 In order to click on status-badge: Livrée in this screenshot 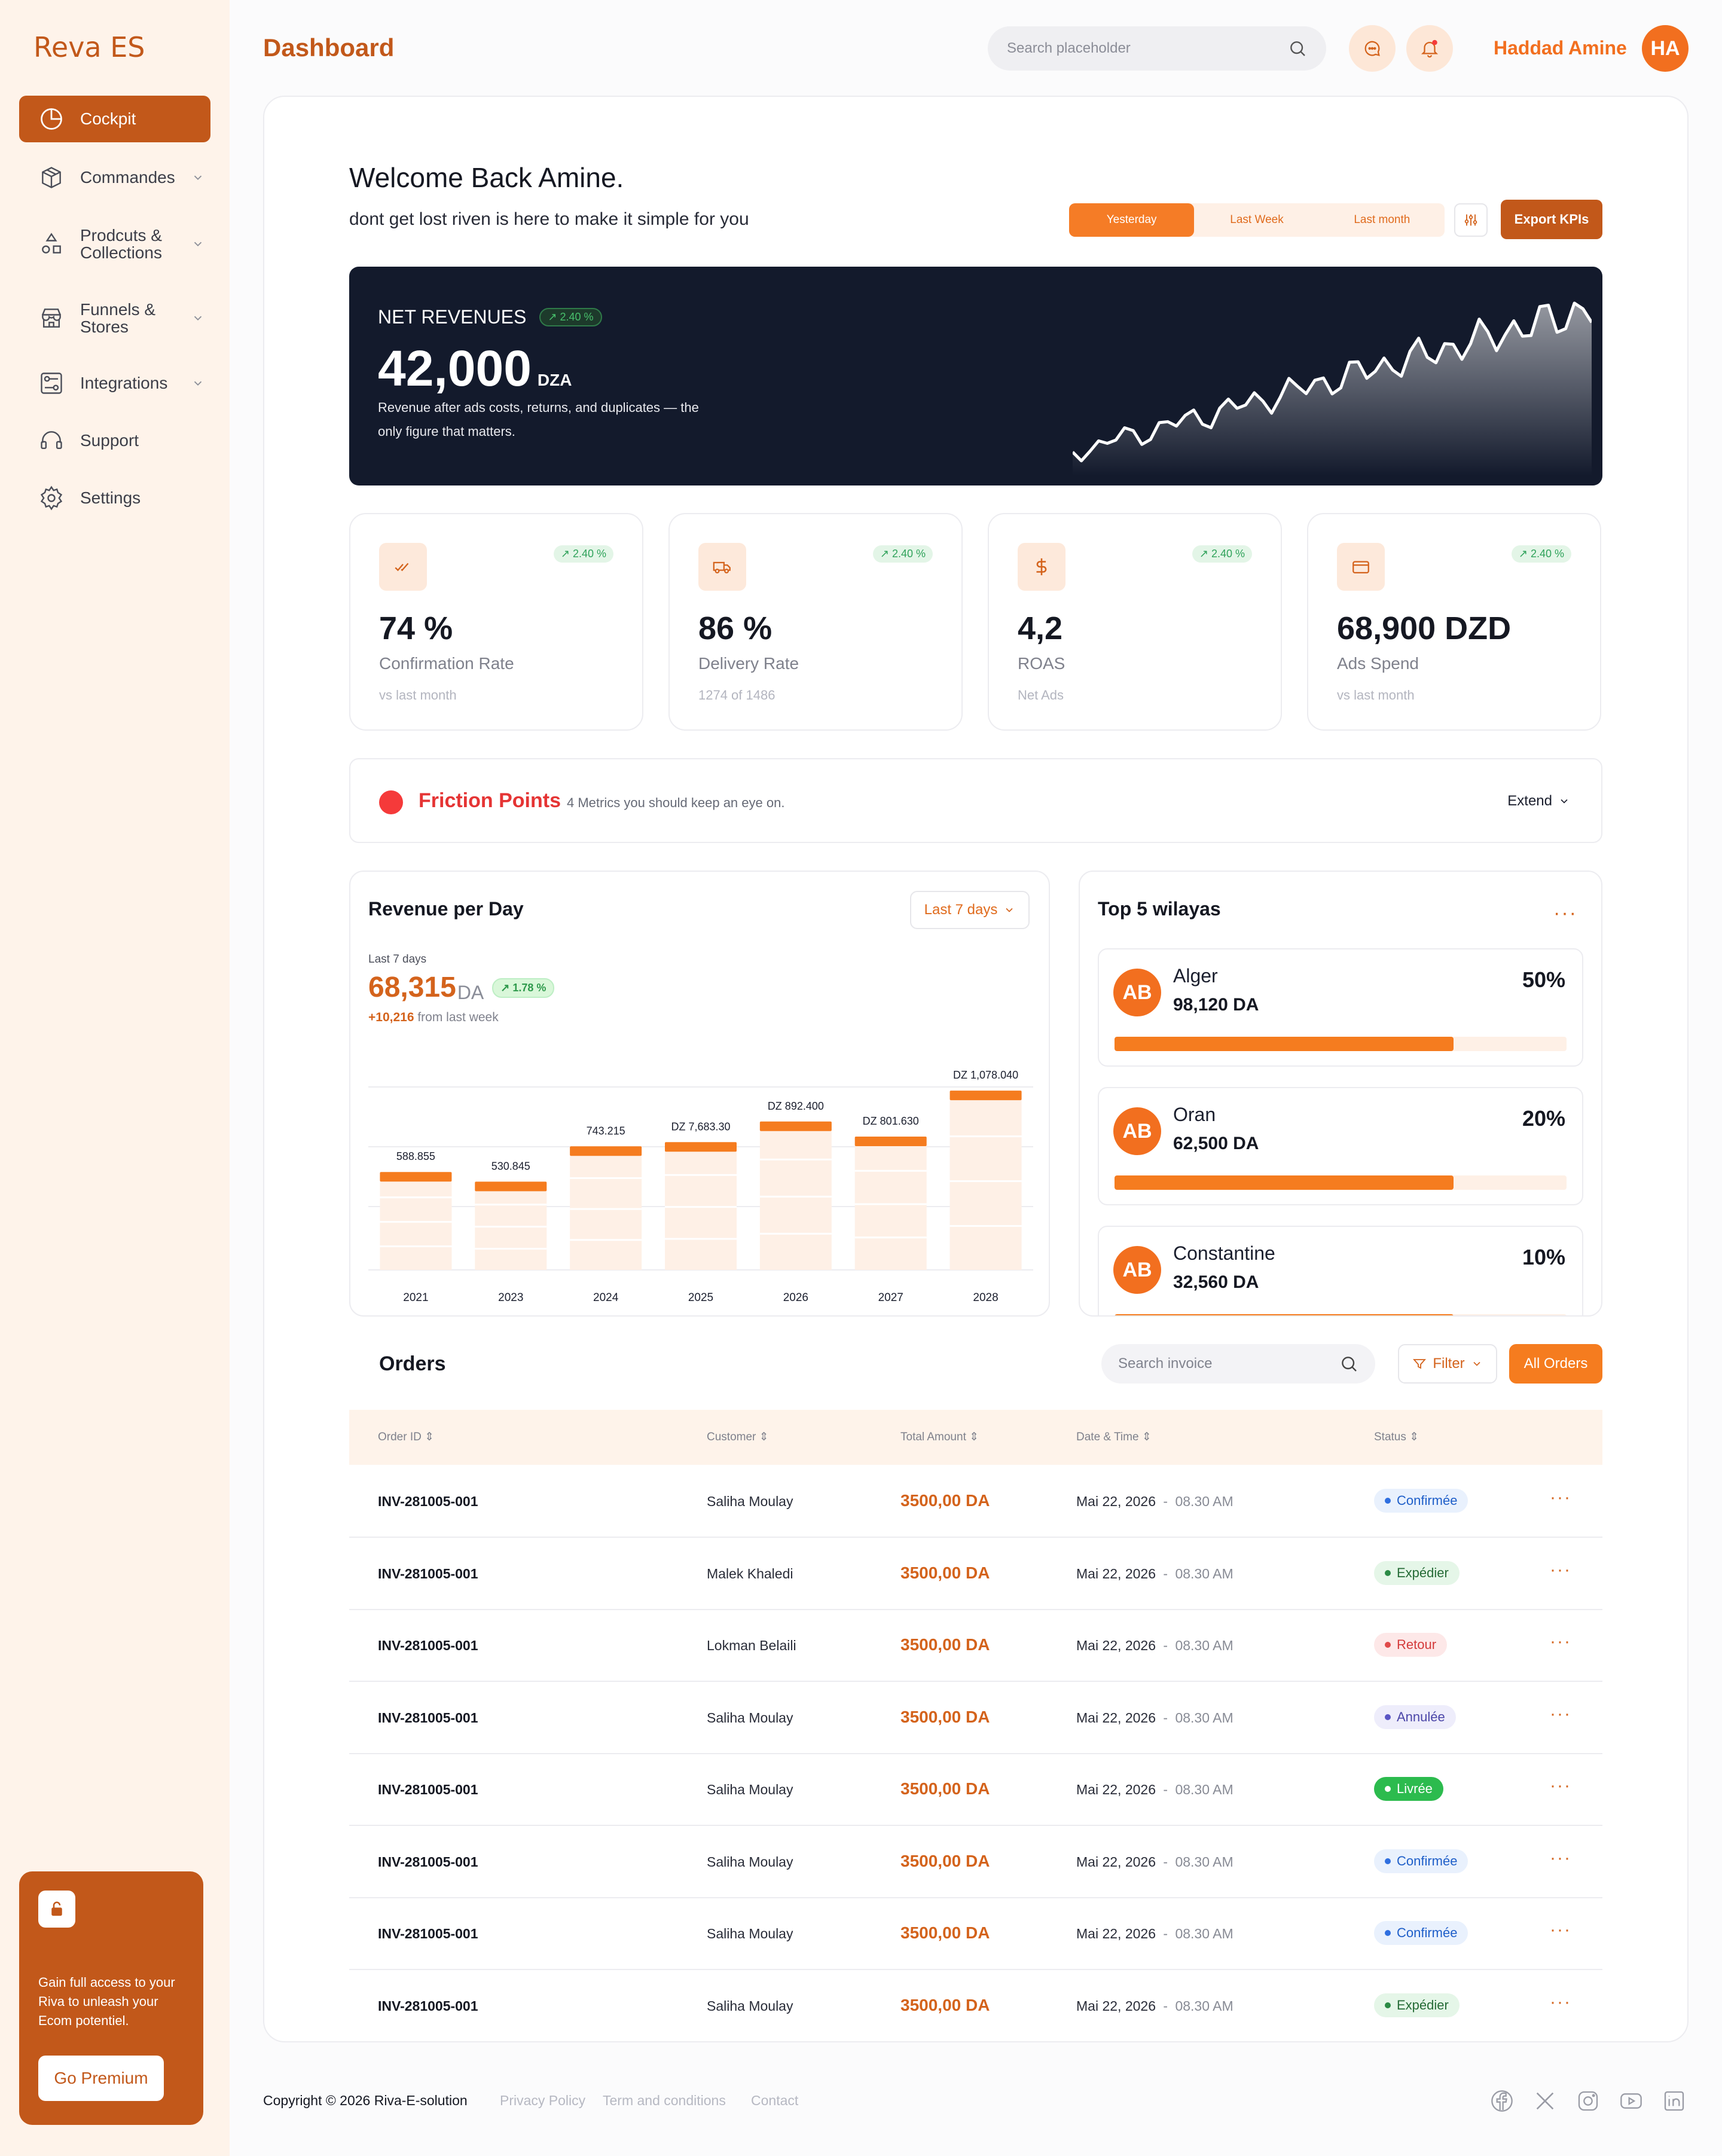, I will do `click(1408, 1789)`.